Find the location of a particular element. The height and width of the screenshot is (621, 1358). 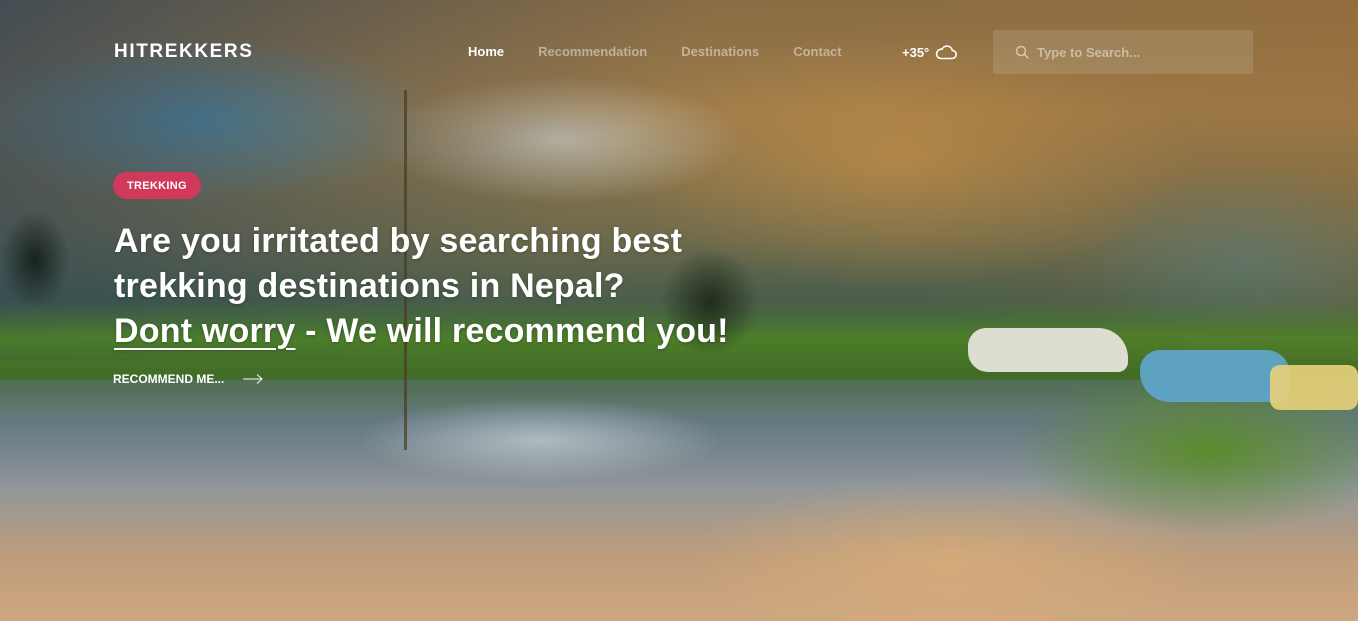

cloud-icon is located at coordinates (946, 52).